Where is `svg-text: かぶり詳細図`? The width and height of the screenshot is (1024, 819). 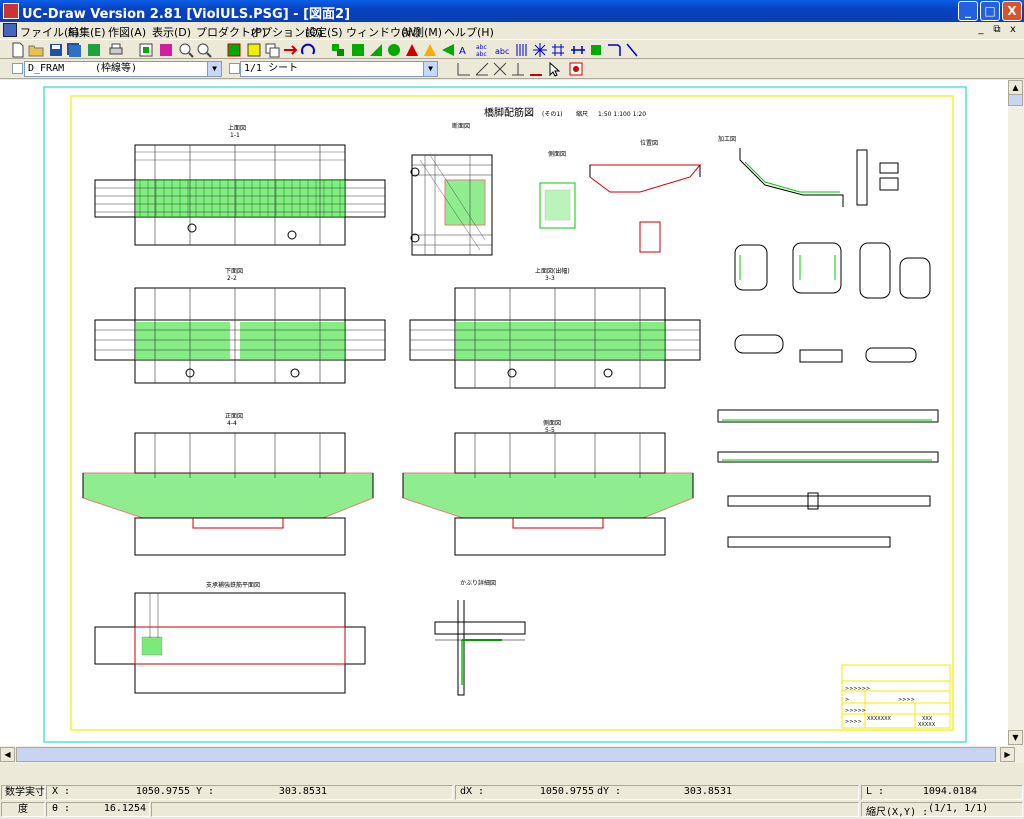 svg-text: かぶり詳細図 is located at coordinates (478, 583).